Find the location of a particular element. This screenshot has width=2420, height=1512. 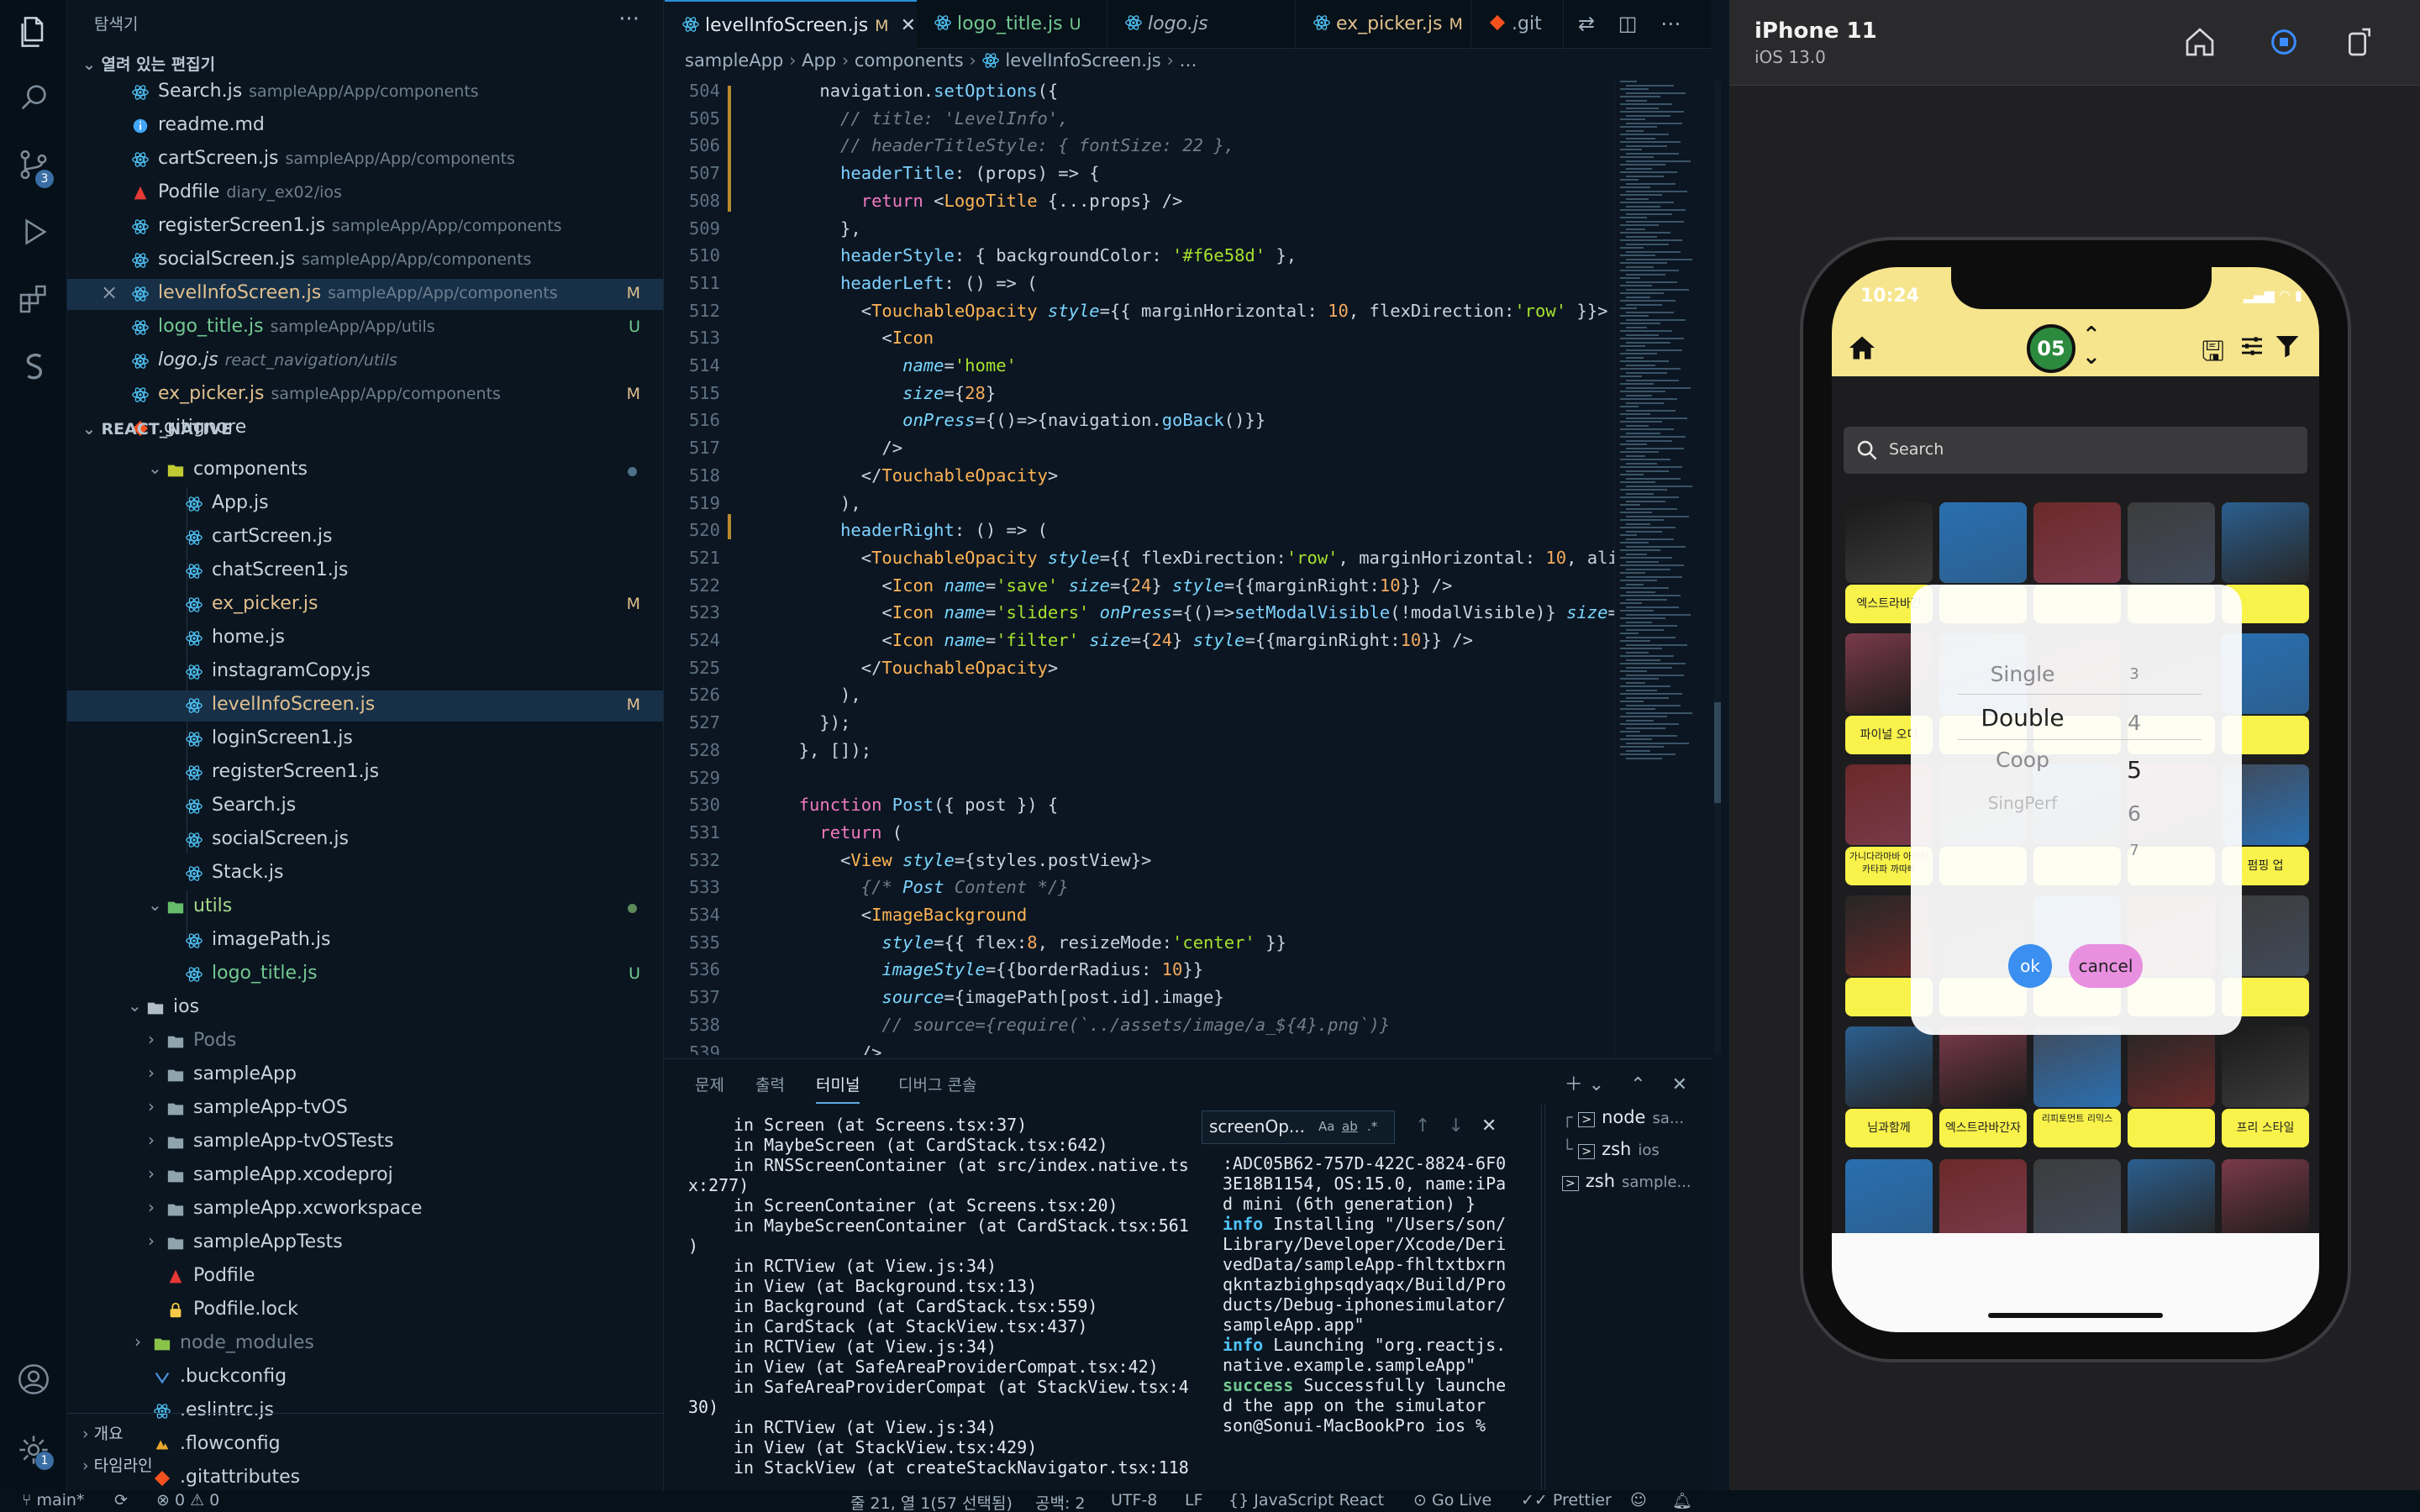

tree-folder: ⌄ ios is located at coordinates (365, 1008).